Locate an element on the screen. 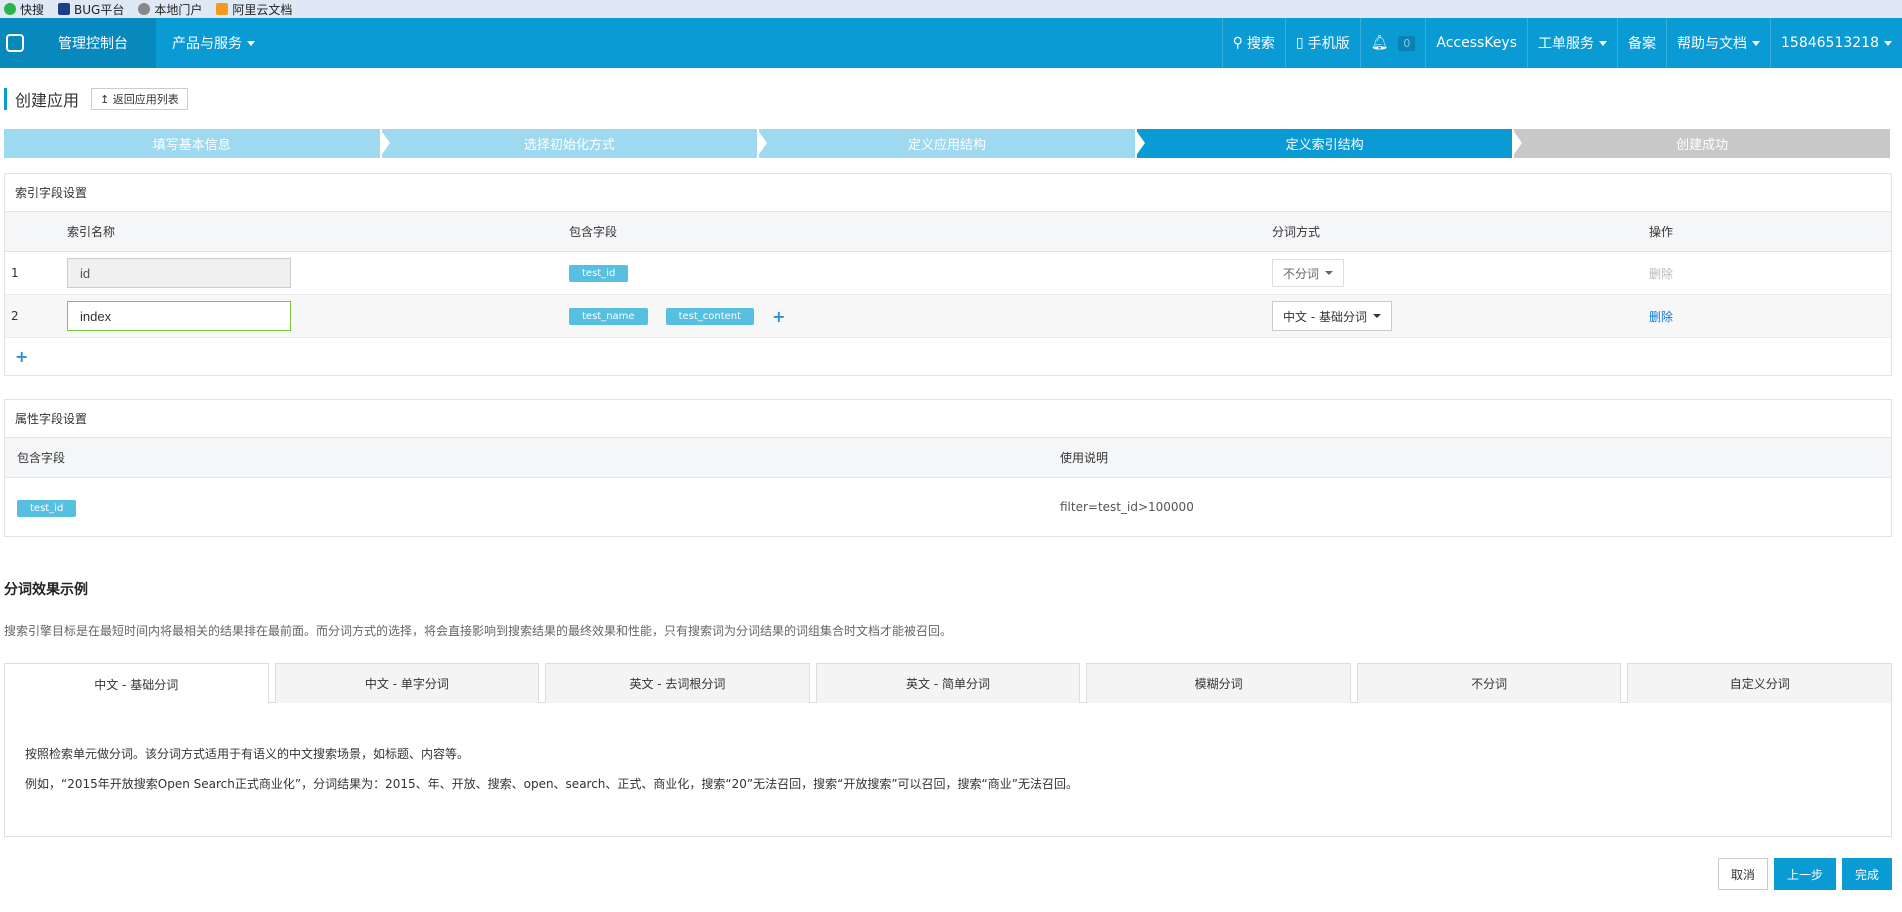 This screenshot has height=912, width=1902. back-to-list-button: ↥ 返回应用列表 is located at coordinates (139, 99).